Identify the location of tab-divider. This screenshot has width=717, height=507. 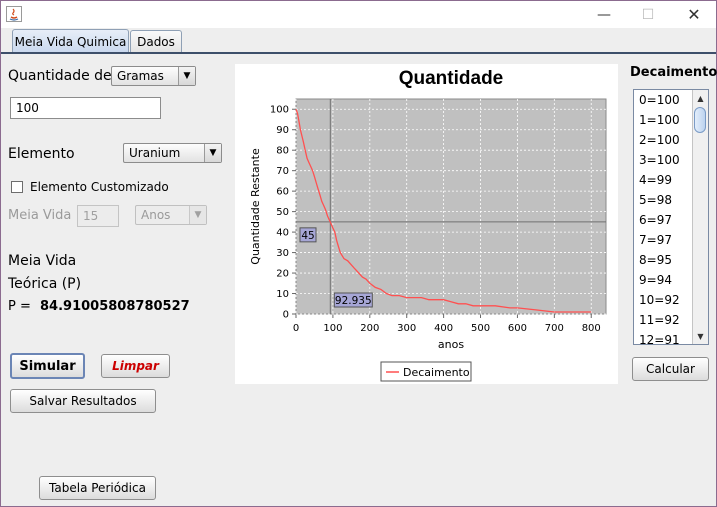
(358, 53).